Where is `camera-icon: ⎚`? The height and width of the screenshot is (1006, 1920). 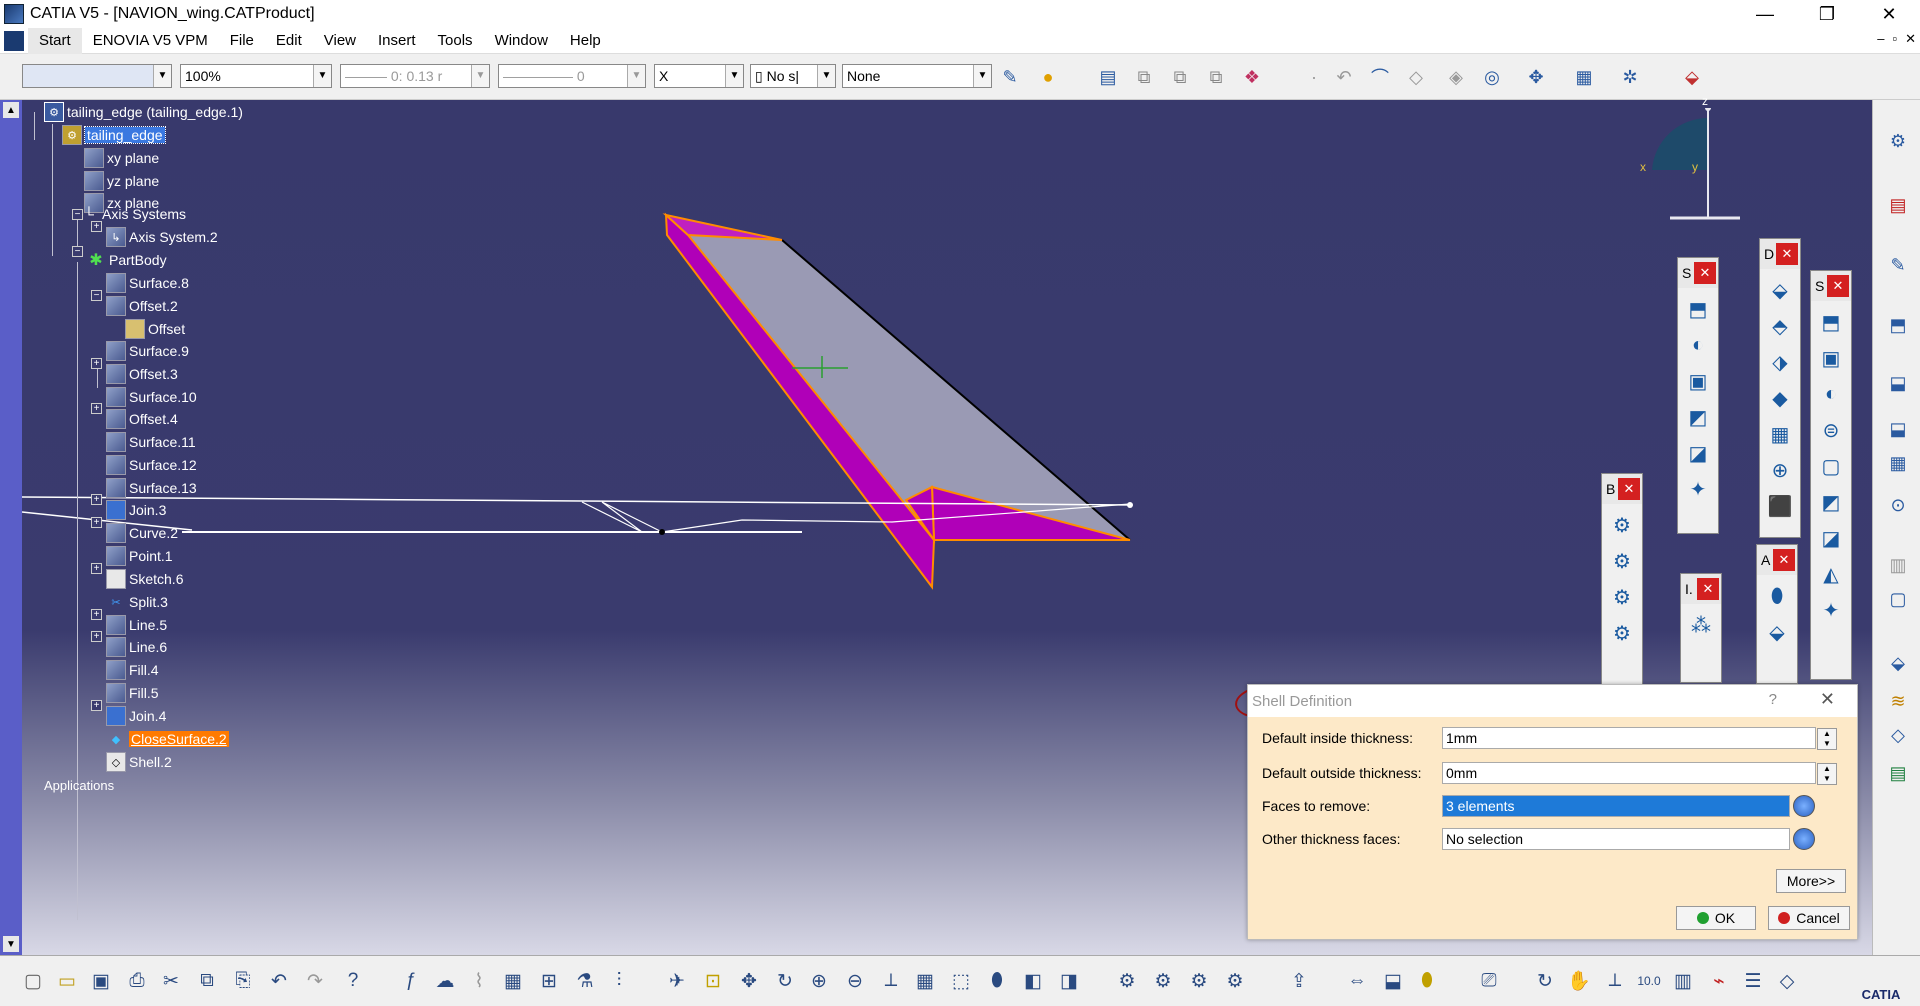
camera-icon: ⎚ is located at coordinates (1489, 981).